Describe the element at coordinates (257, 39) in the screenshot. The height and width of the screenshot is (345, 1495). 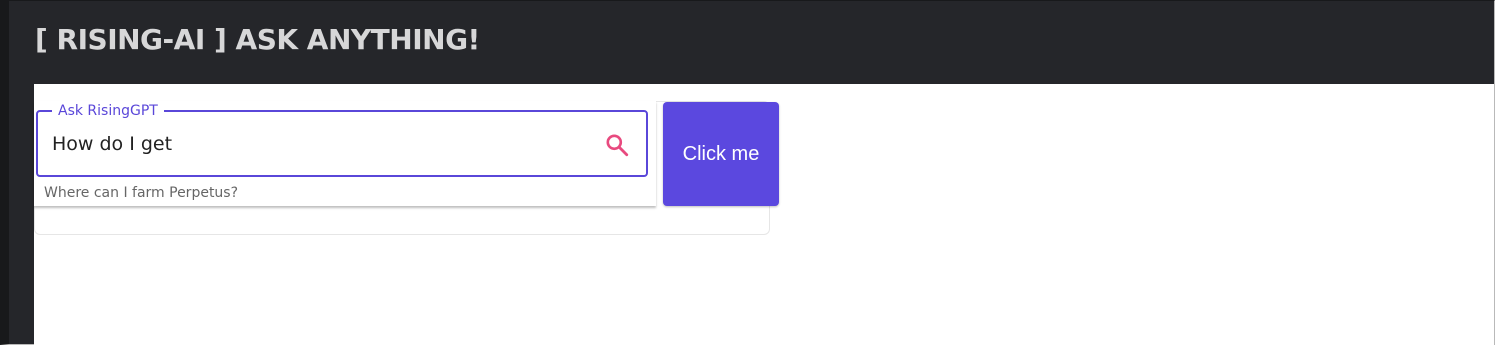
I see `page-title: [ RISING-AI ] ASK ANYTHING!` at that location.